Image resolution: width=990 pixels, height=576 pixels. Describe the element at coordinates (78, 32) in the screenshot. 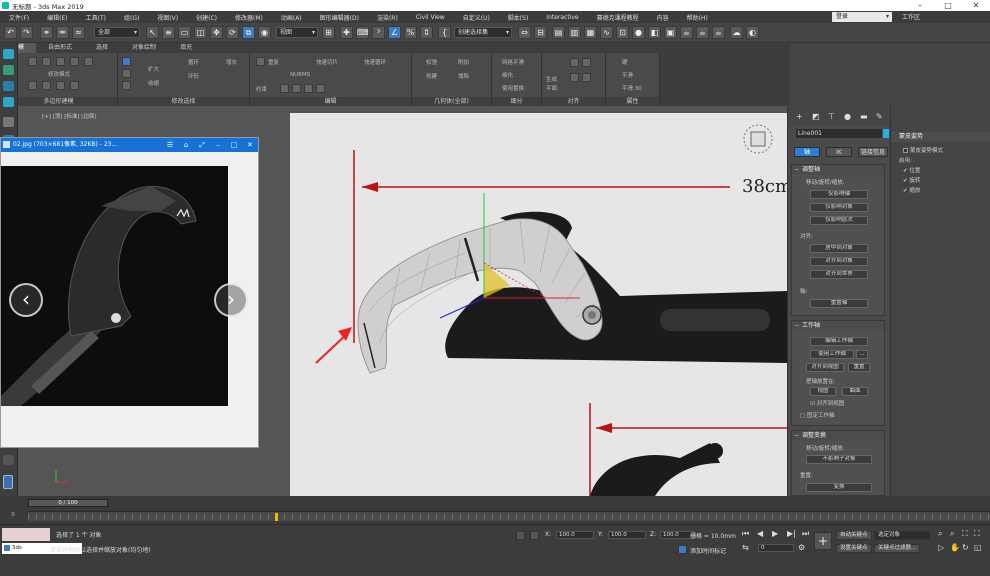

I see `bind-space-warp-icon: ≈` at that location.